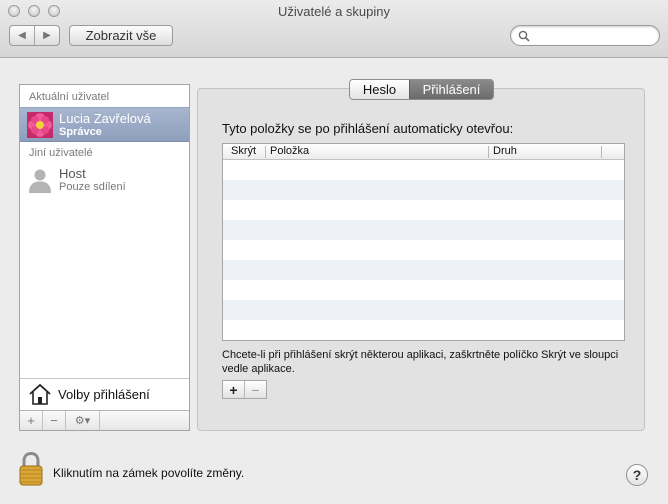  What do you see at coordinates (149, 473) in the screenshot?
I see `lock-text: Kliknutím na zámek povolíte změny.` at bounding box center [149, 473].